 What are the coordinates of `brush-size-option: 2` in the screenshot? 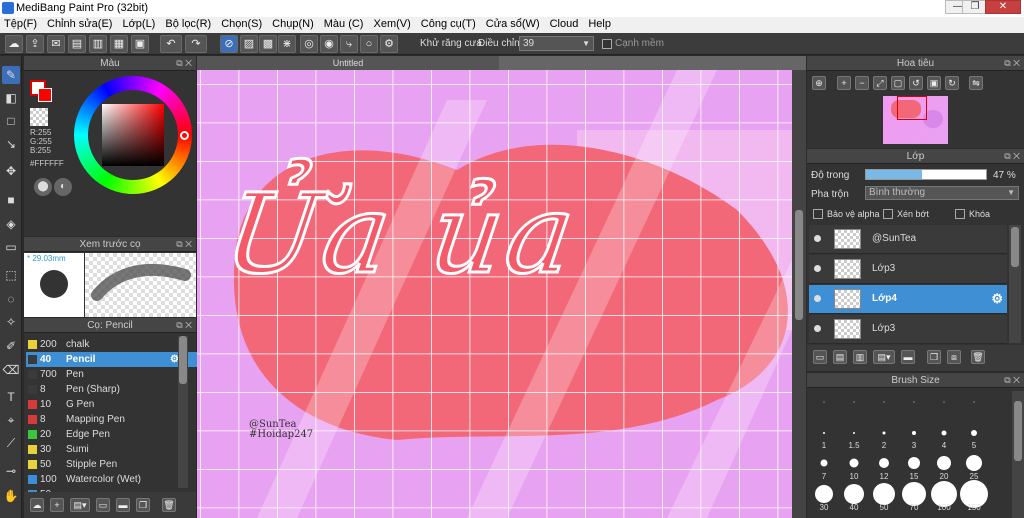 It's located at (884, 435).